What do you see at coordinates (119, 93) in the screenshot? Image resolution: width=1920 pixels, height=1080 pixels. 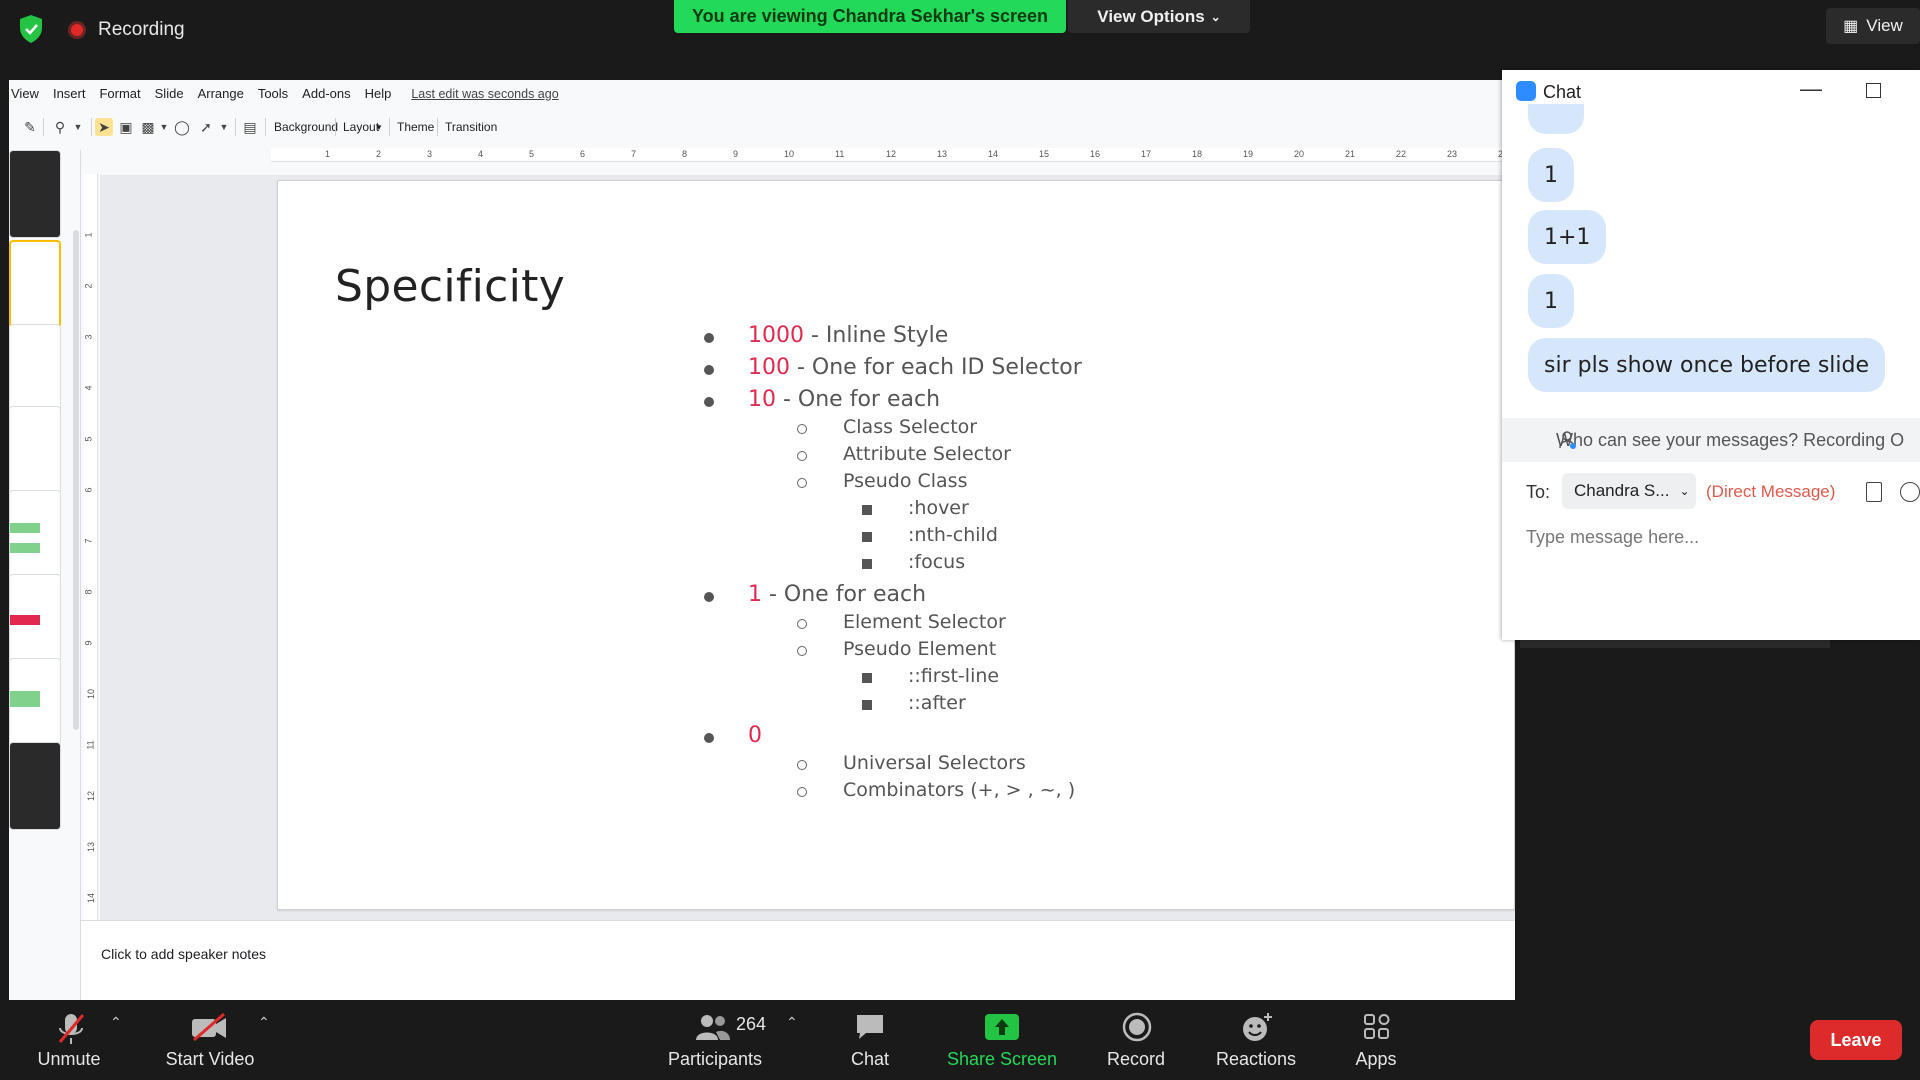 I see `menu-format: Format` at bounding box center [119, 93].